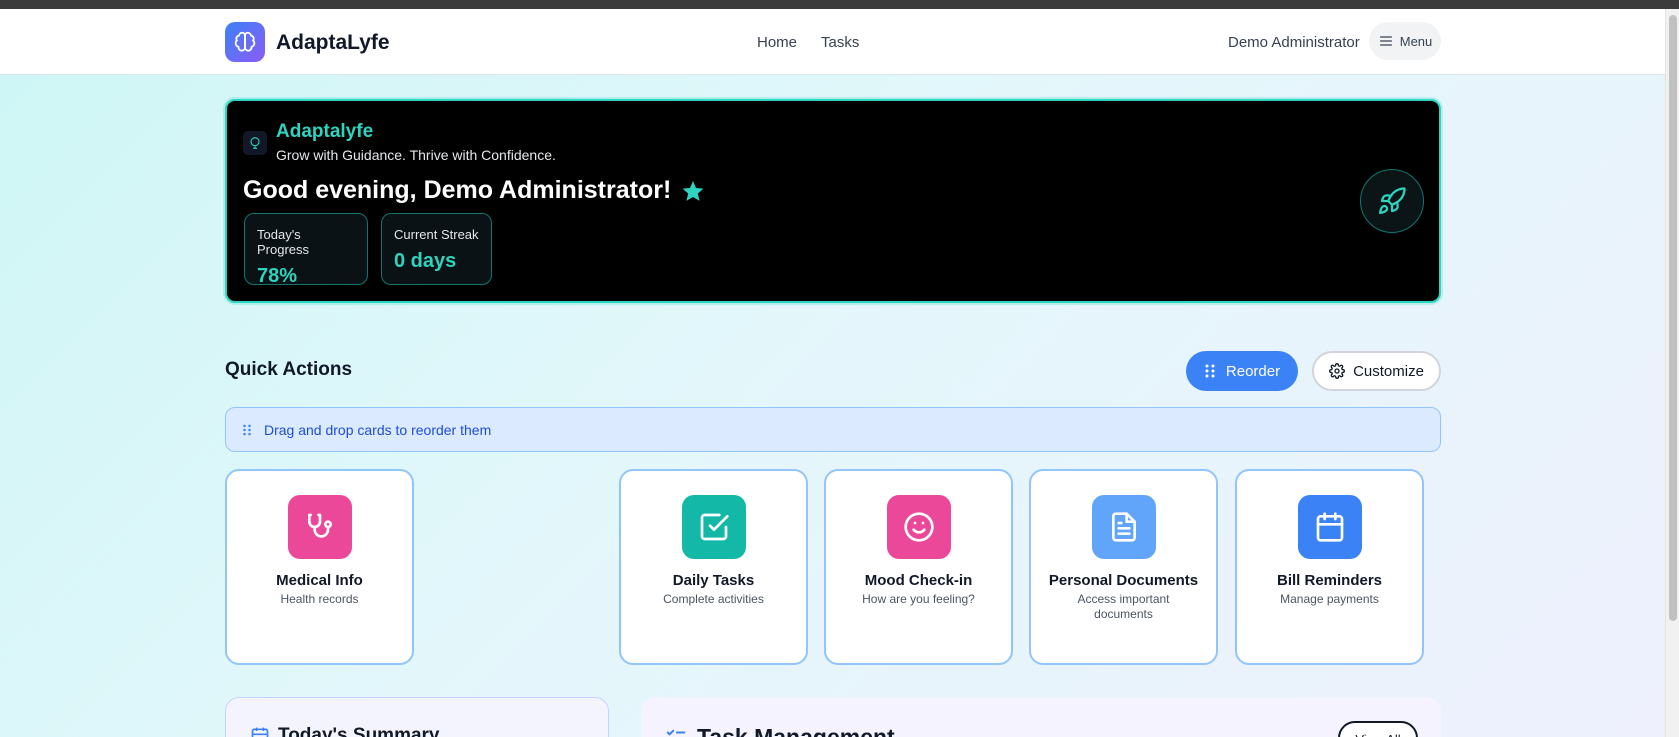 The height and width of the screenshot is (737, 1679). I want to click on card-mood-check-in: Mood Check-in How are you feeling?, so click(918, 567).